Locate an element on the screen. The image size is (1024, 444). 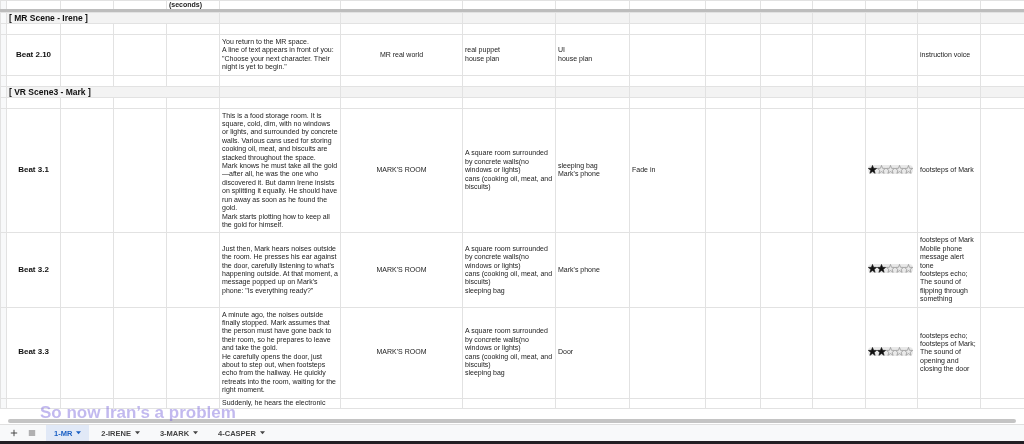
table-cell: Beat 3.1 is located at coordinates (33, 170).